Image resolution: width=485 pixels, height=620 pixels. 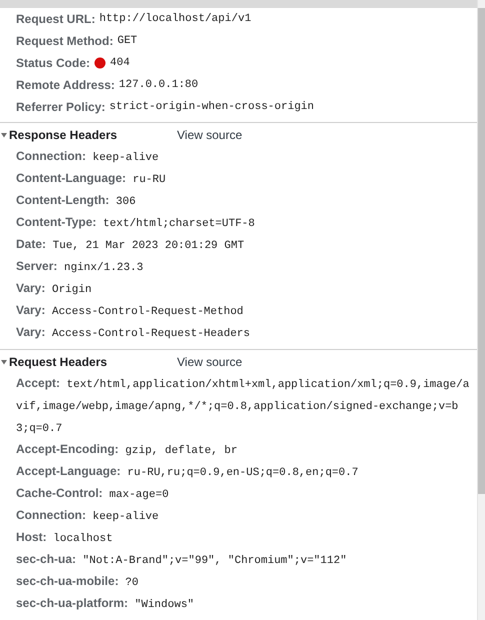 I want to click on header-row-text: Server: nginx/1.23.3, so click(x=79, y=267).